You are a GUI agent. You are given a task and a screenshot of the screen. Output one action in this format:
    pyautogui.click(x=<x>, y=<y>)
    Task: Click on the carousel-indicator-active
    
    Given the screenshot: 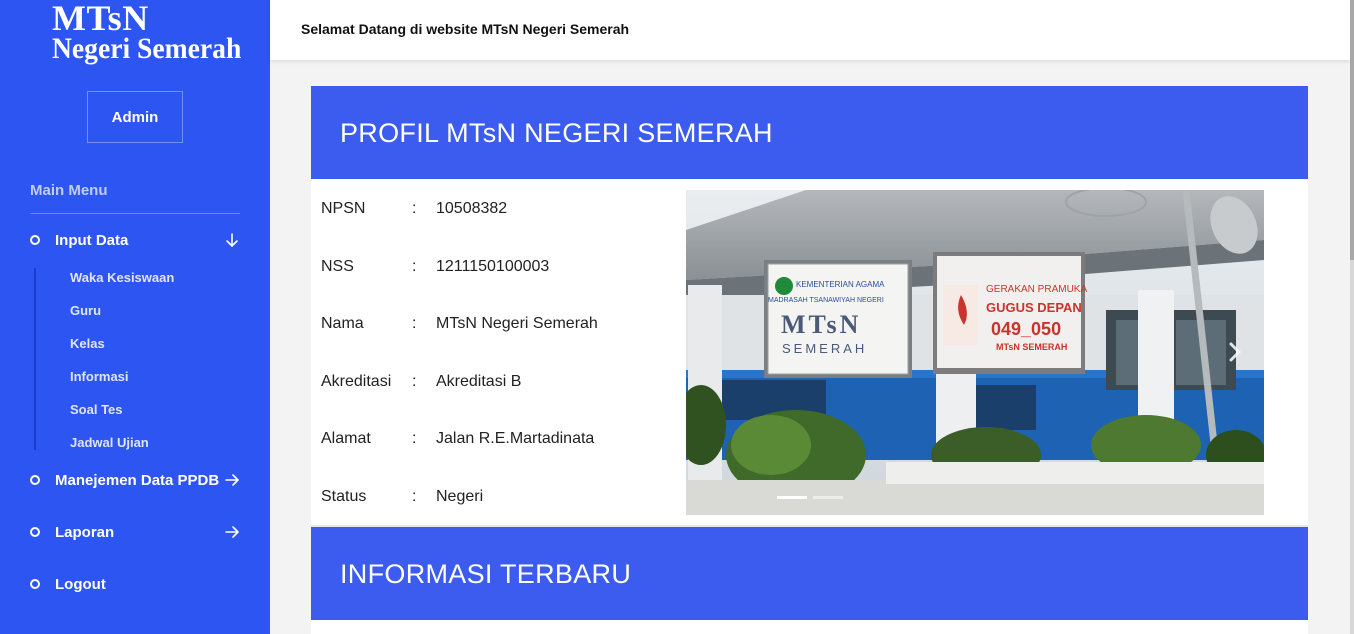 What is the action you would take?
    pyautogui.click(x=792, y=497)
    